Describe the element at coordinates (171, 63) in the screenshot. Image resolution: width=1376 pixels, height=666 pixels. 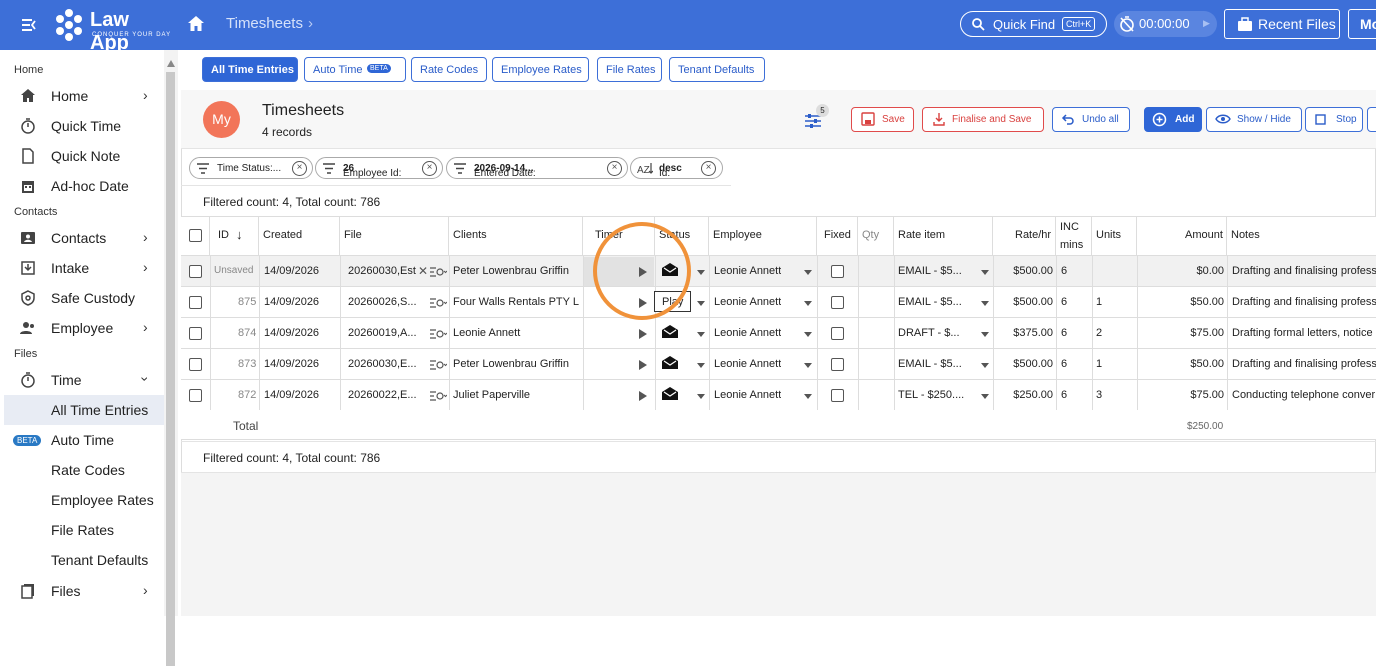
I see `scroll-up-icon` at that location.